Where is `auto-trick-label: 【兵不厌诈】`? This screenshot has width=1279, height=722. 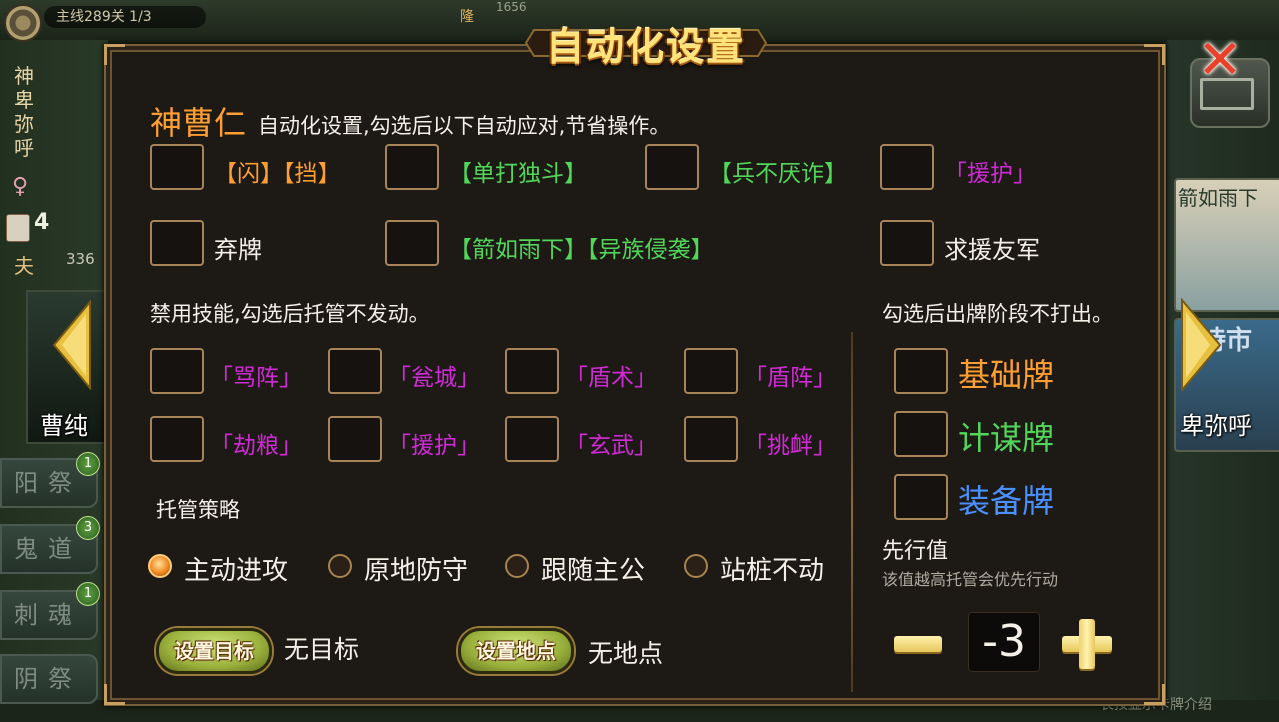
auto-trick-label: 【兵不厌诈】 is located at coordinates (778, 174).